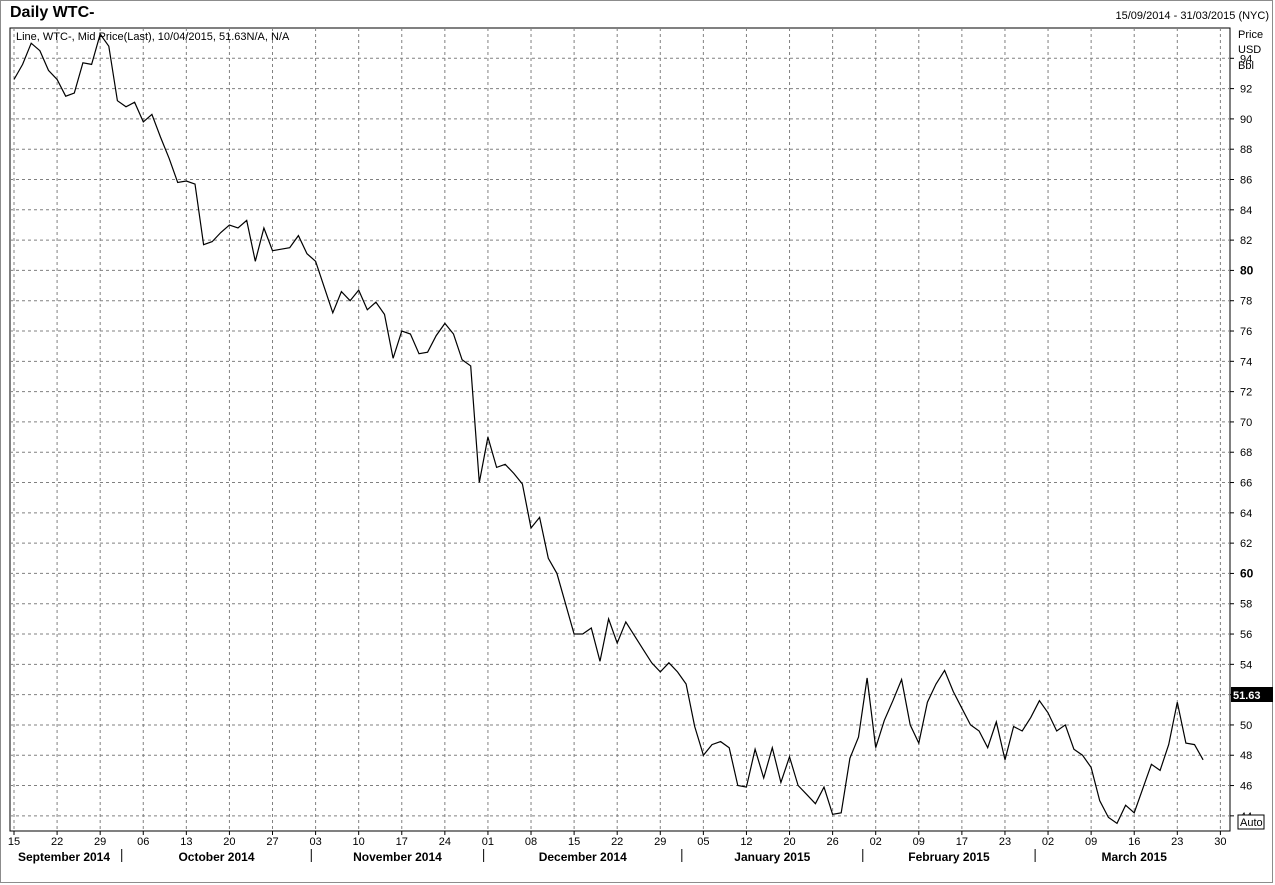 The image size is (1275, 885). I want to click on y-tick-label: 62, so click(1246, 544).